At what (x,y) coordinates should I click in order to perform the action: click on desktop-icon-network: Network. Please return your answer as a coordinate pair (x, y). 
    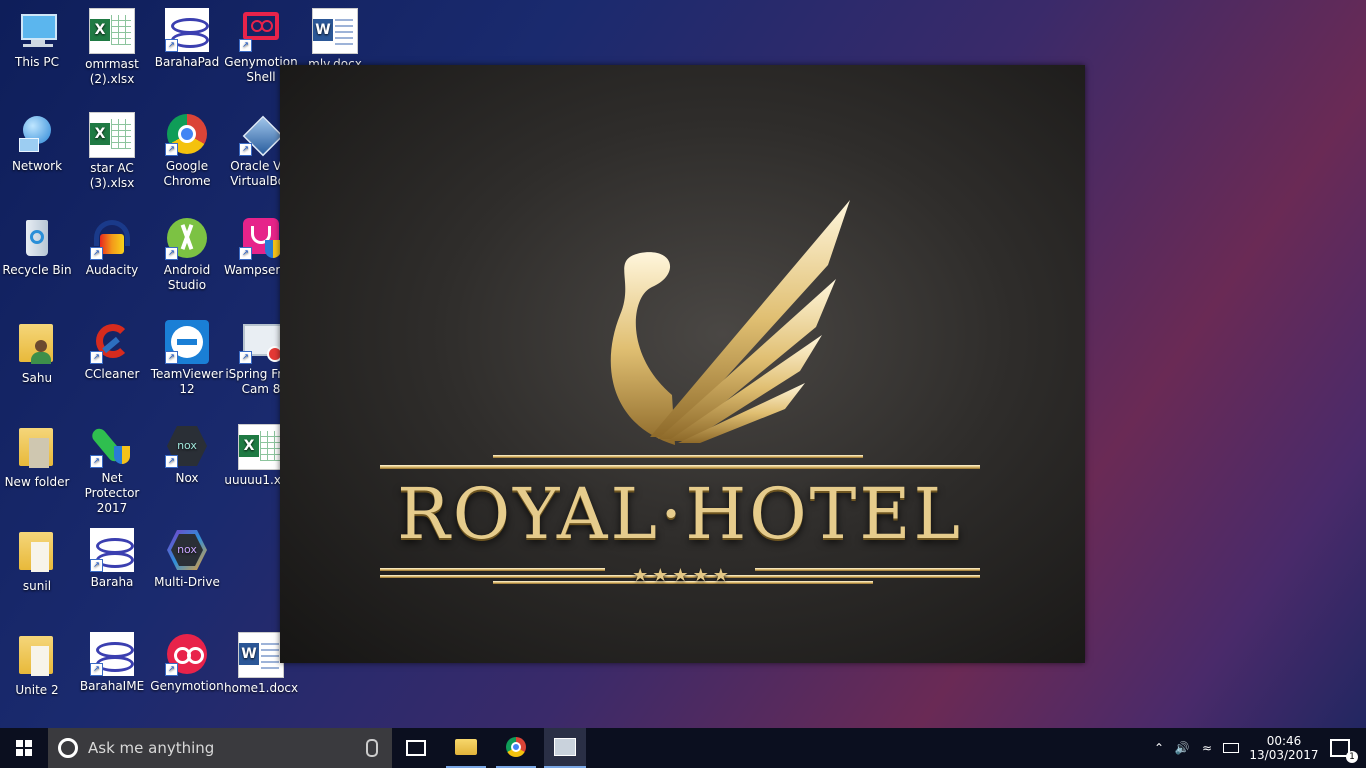
    Looking at the image, I should click on (37, 143).